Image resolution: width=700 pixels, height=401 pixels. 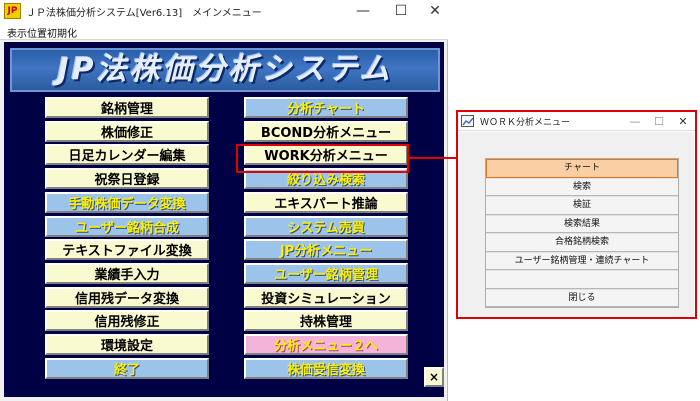 I want to click on sub-maximize-button: ☐, so click(x=659, y=121).